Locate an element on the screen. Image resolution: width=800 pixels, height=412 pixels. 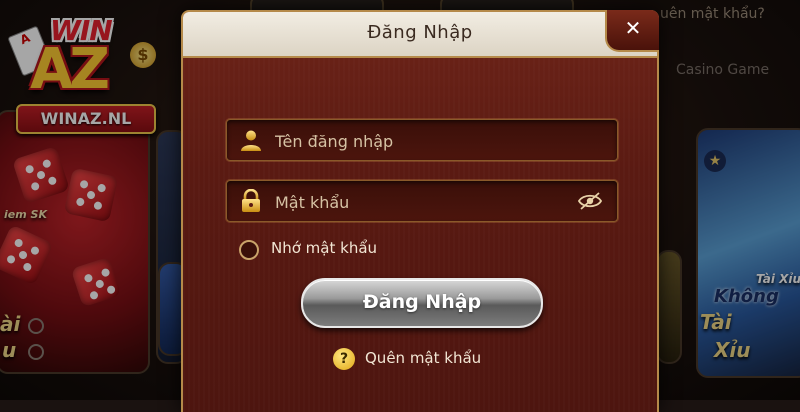
login-button: Đăng Nhập is located at coordinates (422, 303).